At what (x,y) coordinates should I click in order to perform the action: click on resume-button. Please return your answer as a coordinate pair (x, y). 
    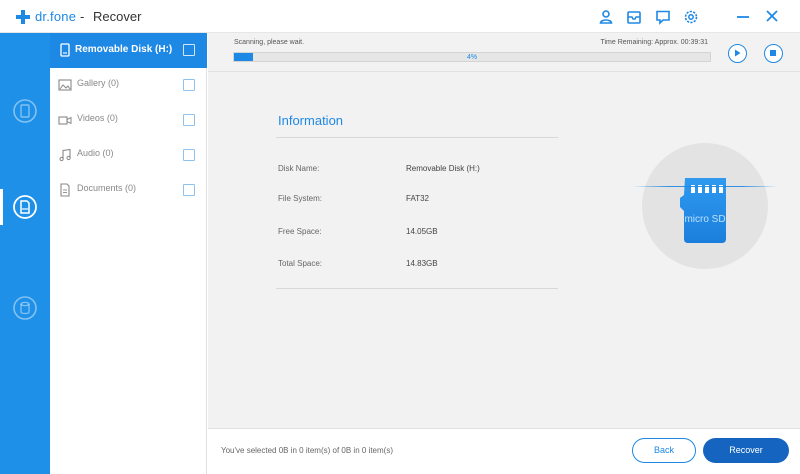
    Looking at the image, I should click on (737, 53).